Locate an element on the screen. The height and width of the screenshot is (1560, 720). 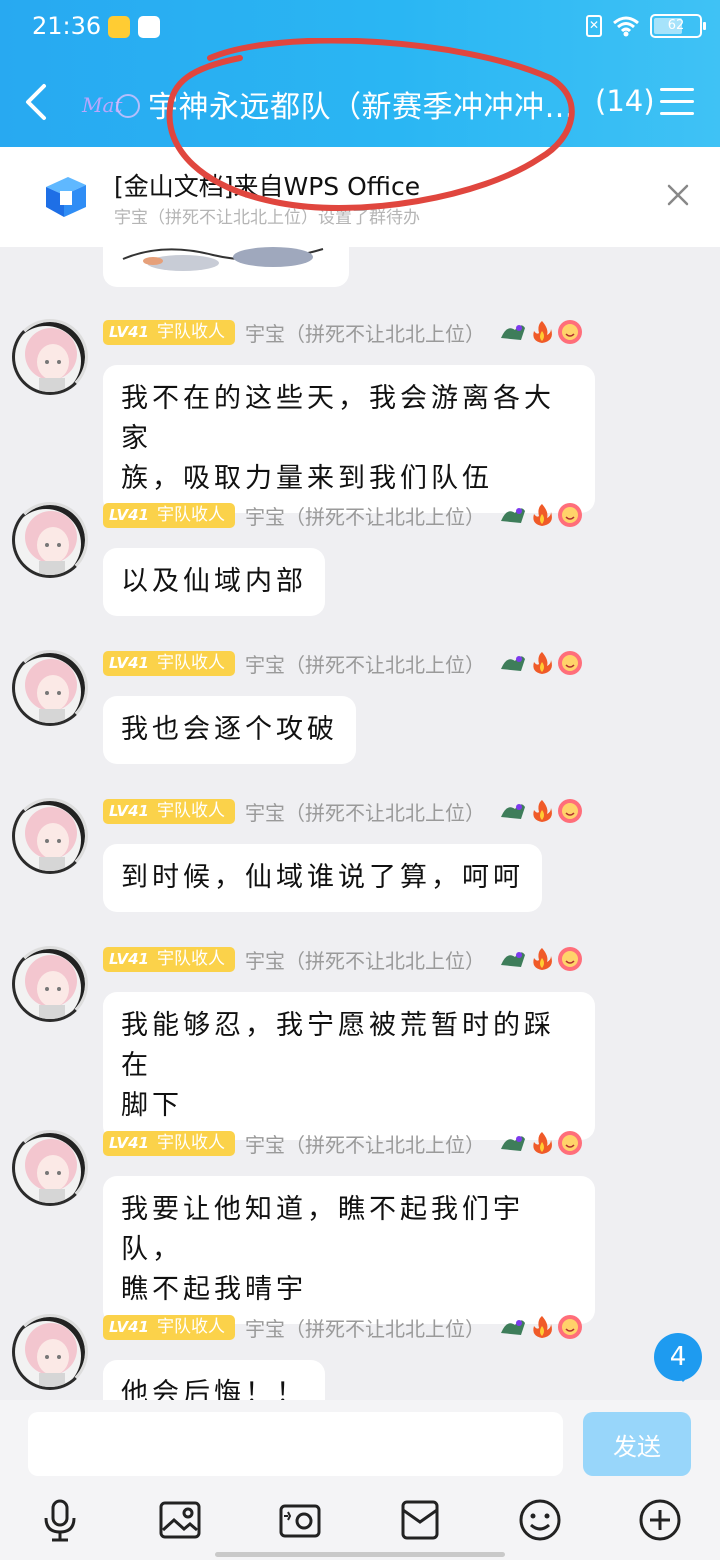
message-bubble: 到时候，仙域谁说了算，呵呵 is located at coordinates (322, 878).